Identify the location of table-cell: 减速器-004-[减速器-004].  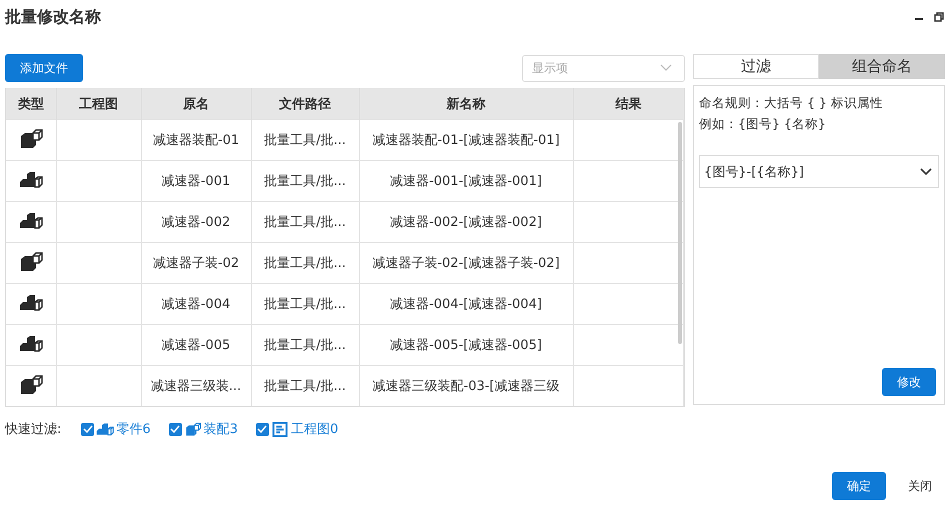
(466, 304).